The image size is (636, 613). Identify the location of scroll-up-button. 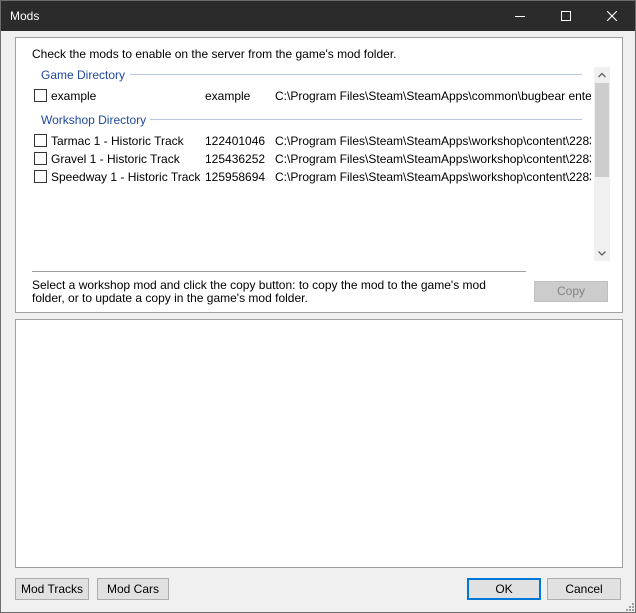
(602, 75).